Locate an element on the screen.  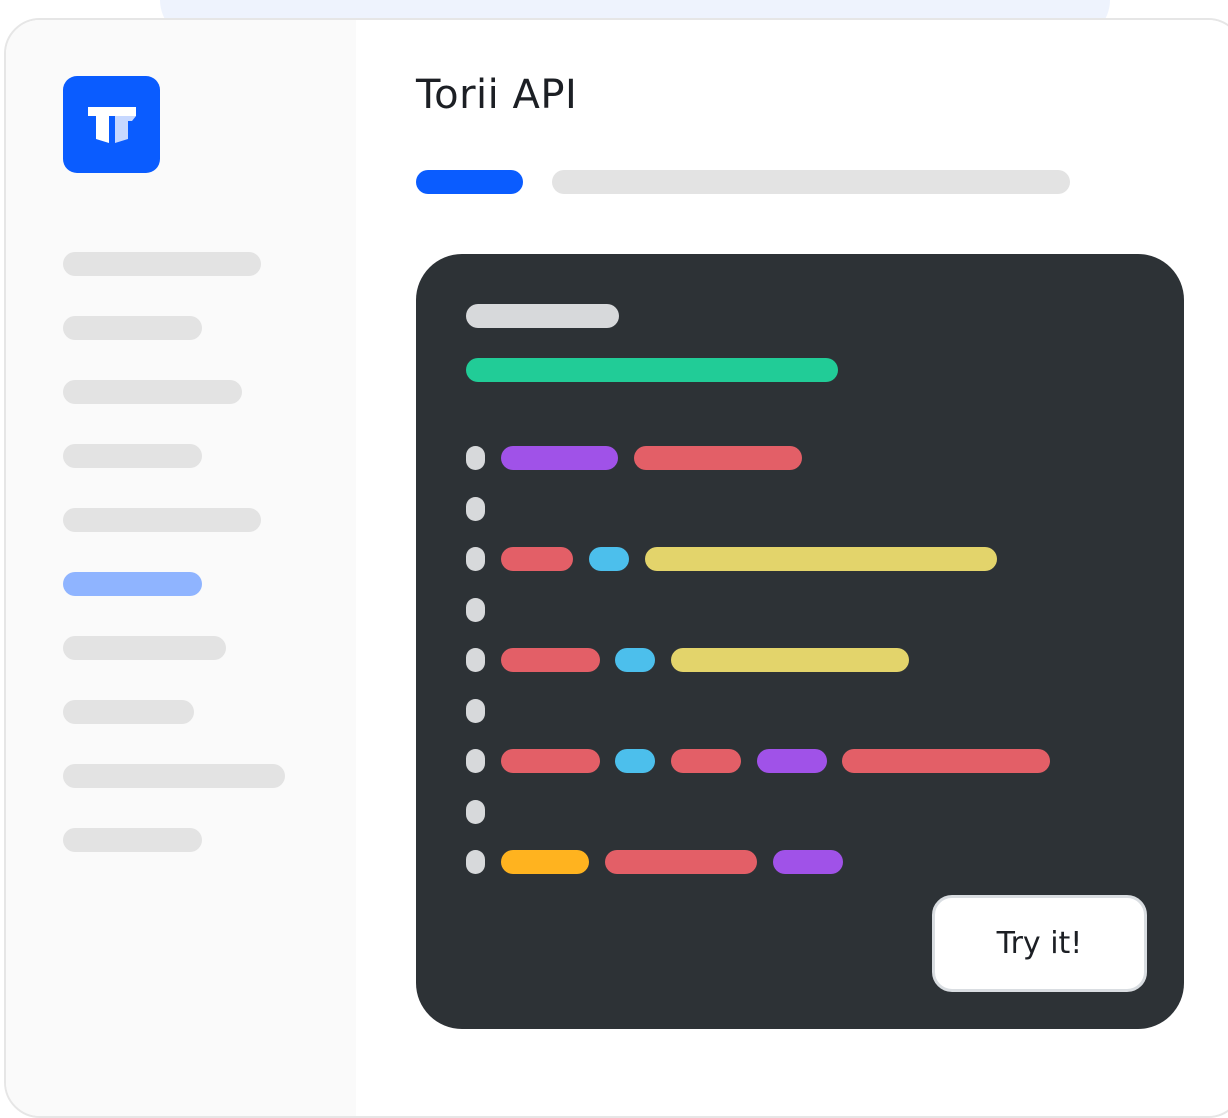
tab-placeholder is located at coordinates (811, 182).